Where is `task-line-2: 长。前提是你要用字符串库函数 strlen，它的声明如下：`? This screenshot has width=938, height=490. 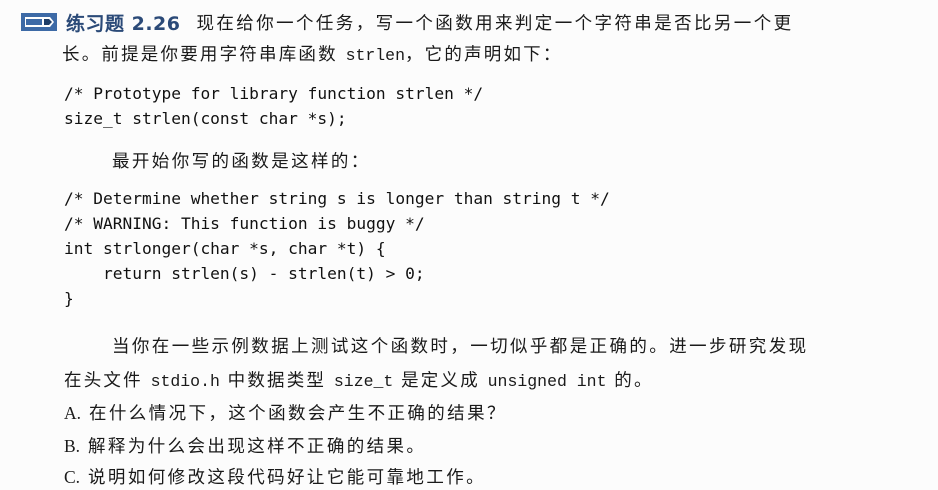 task-line-2: 长。前提是你要用字符串库函数 strlen，它的声明如下： is located at coordinates (312, 53).